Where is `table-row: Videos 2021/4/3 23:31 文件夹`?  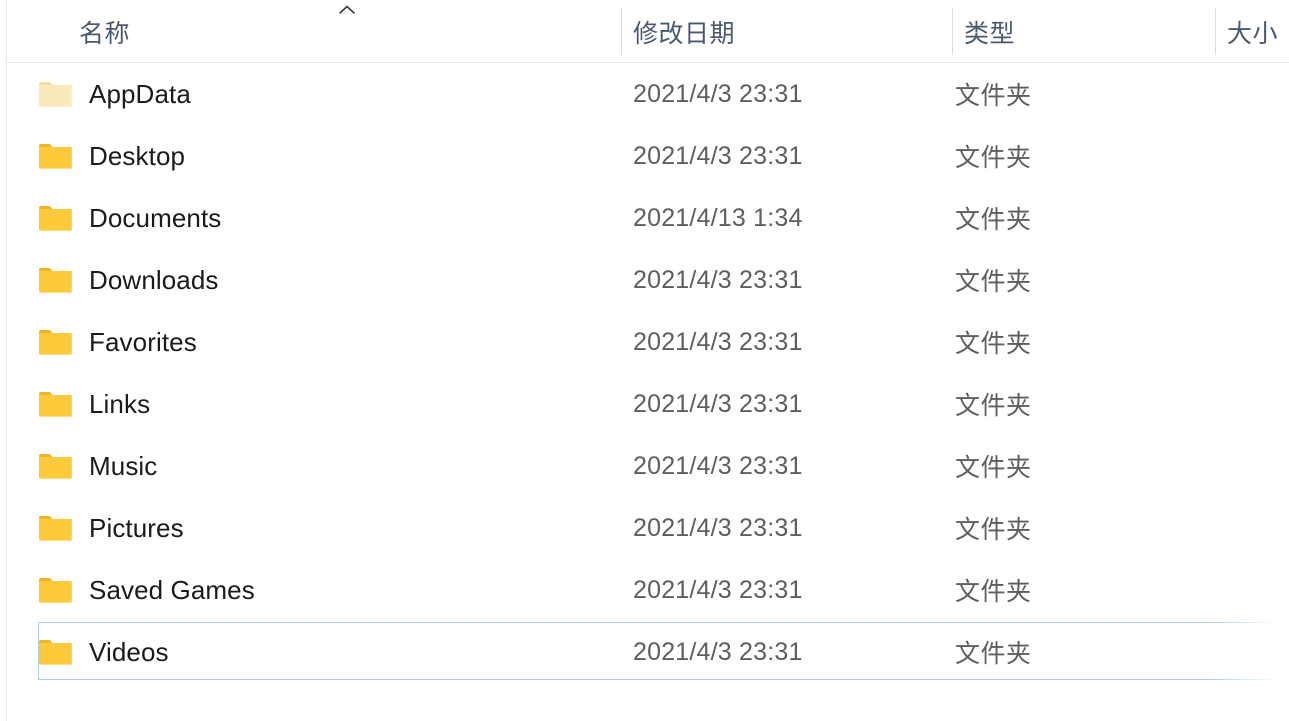
table-row: Videos 2021/4/3 23:31 文件夹 is located at coordinates (648, 652).